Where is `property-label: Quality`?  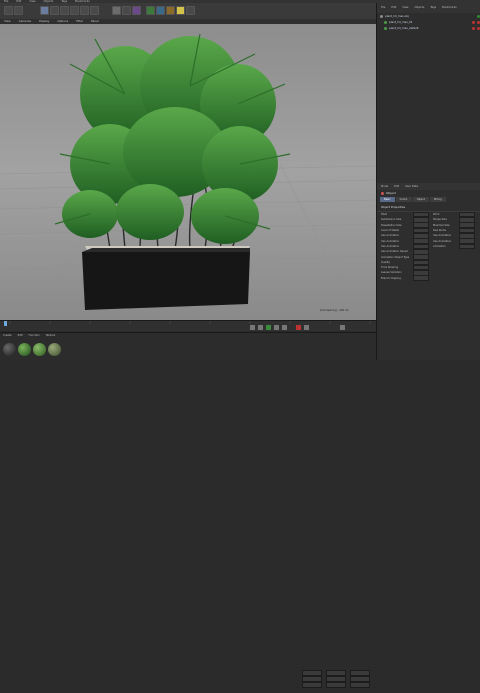 property-label: Quality is located at coordinates (385, 262).